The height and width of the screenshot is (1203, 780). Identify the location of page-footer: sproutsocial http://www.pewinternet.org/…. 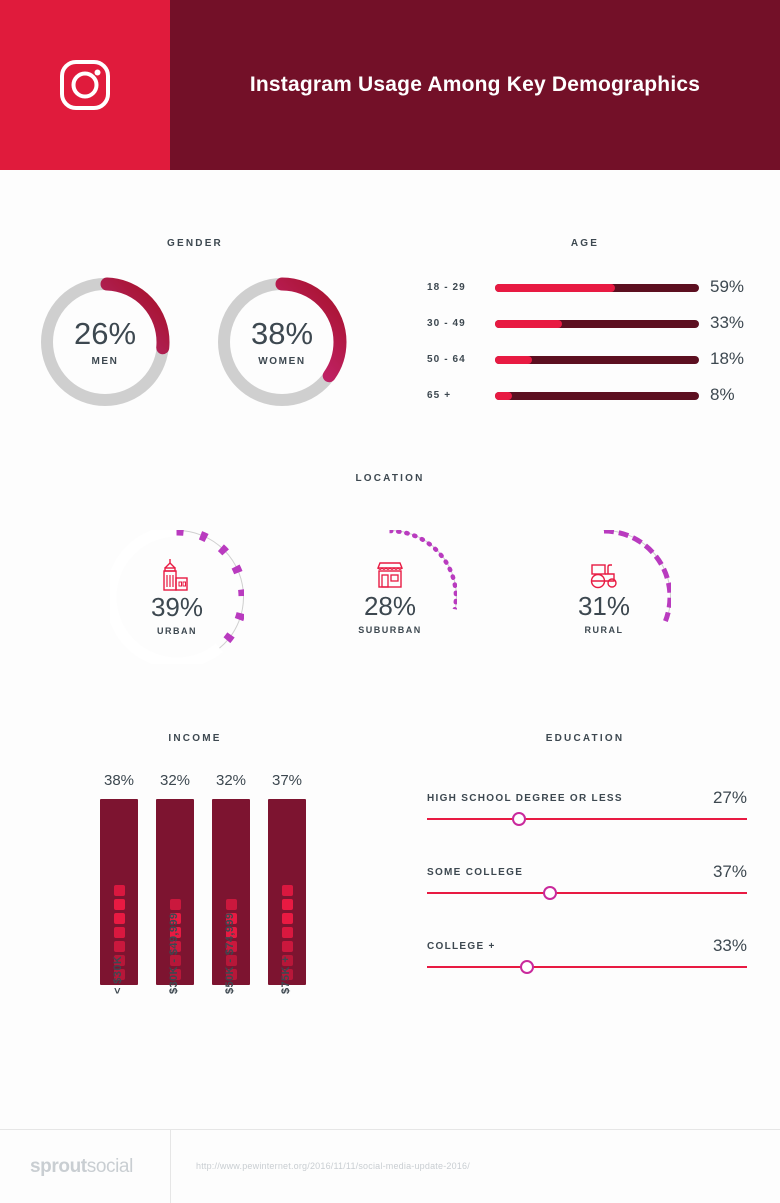
(390, 1166).